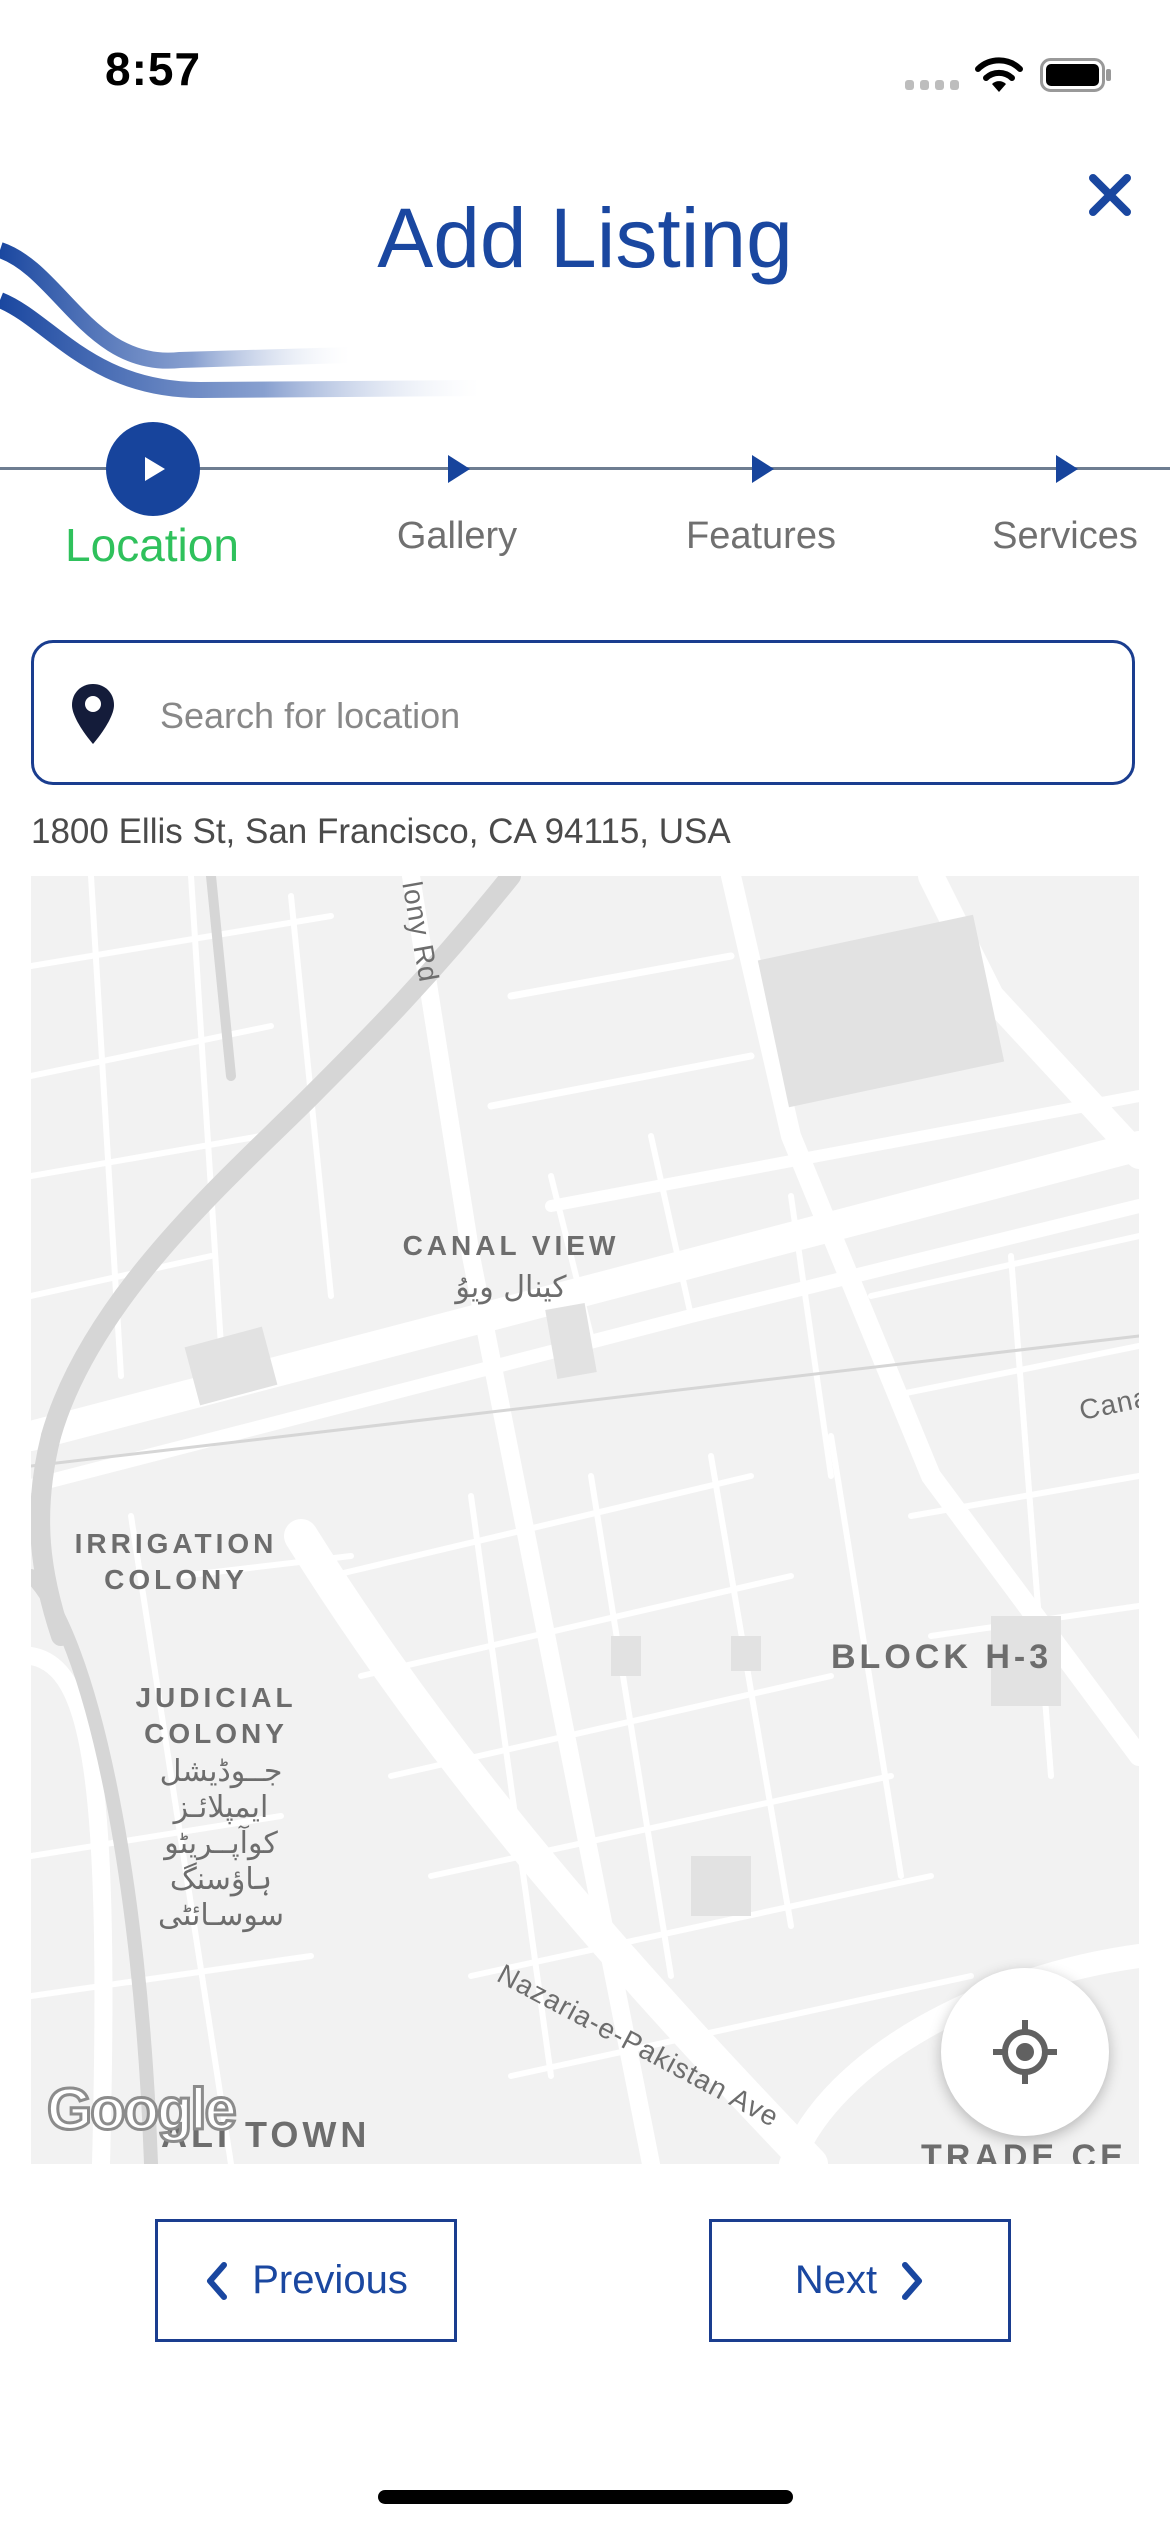  Describe the element at coordinates (912, 2280) in the screenshot. I see `chevron-right-icon` at that location.